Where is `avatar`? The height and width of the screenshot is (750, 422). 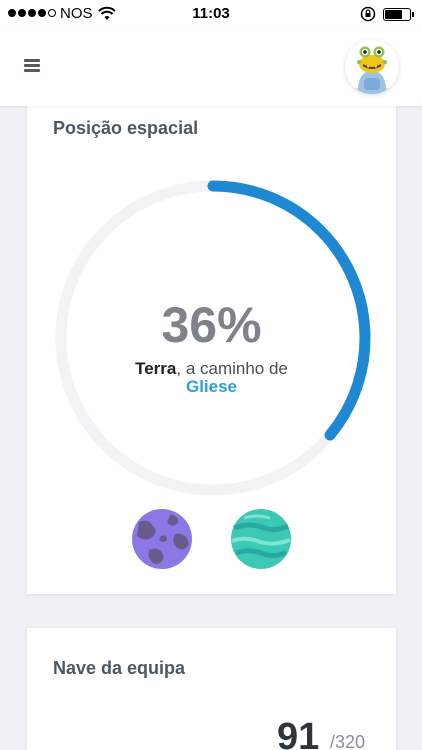 avatar is located at coordinates (372, 67).